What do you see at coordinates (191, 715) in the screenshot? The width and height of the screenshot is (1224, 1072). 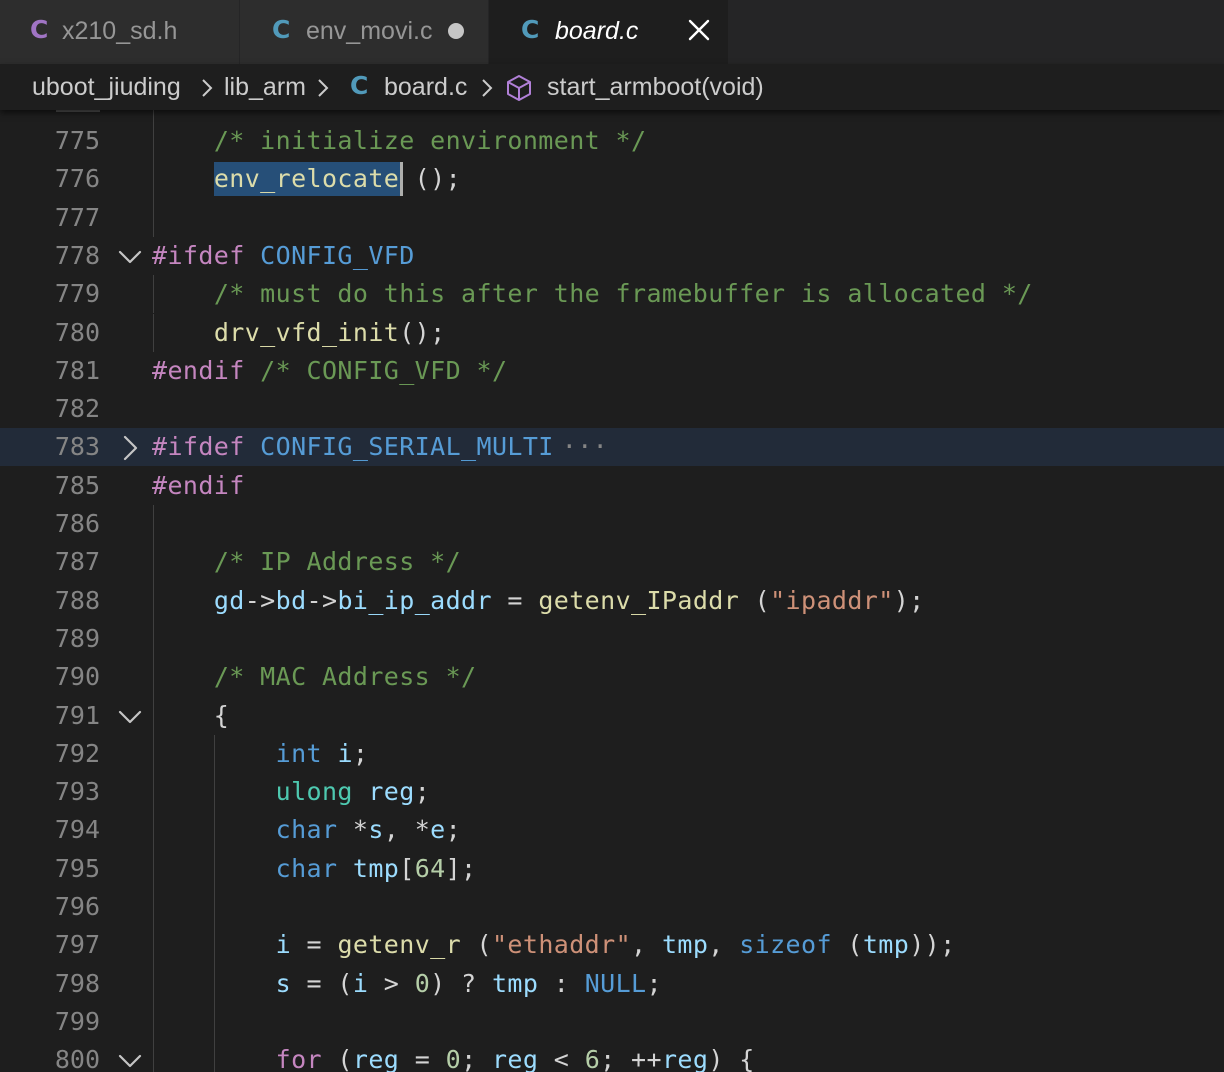 I see `code-text: {` at bounding box center [191, 715].